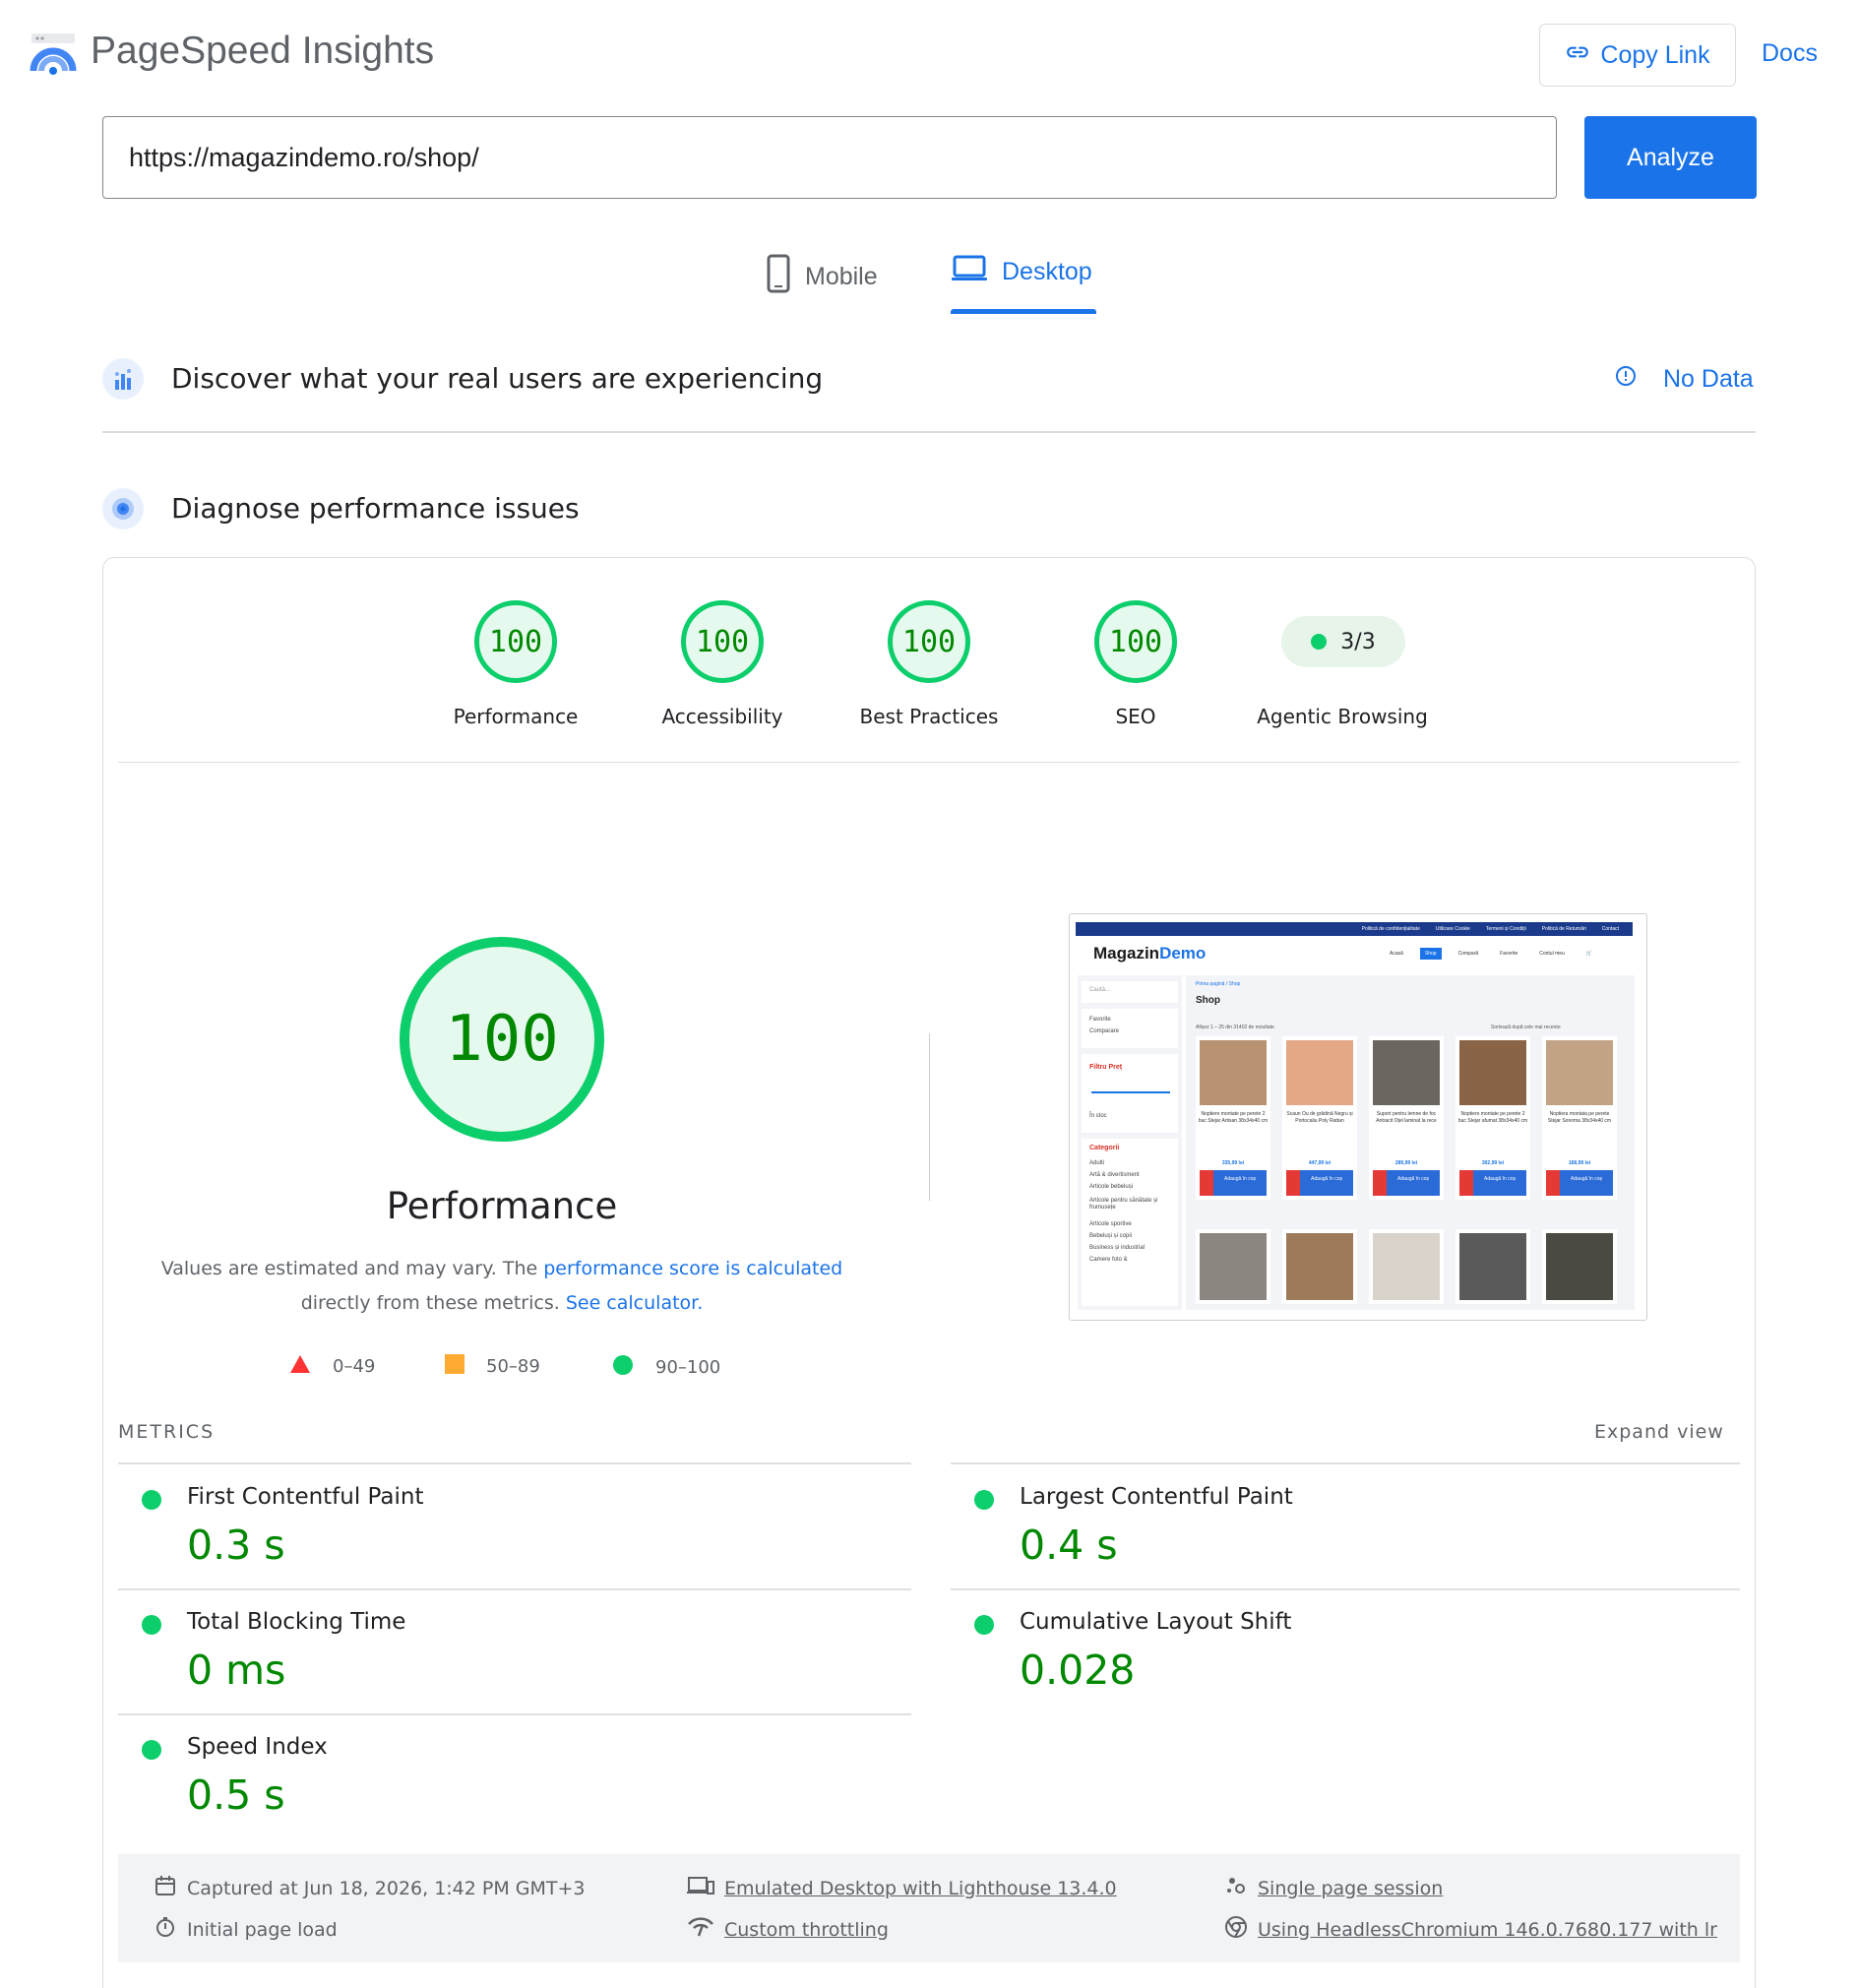 Image resolution: width=1858 pixels, height=1988 pixels. Describe the element at coordinates (1320, 1163) in the screenshot. I see `thumb-product-price: 447,99 lei` at that location.